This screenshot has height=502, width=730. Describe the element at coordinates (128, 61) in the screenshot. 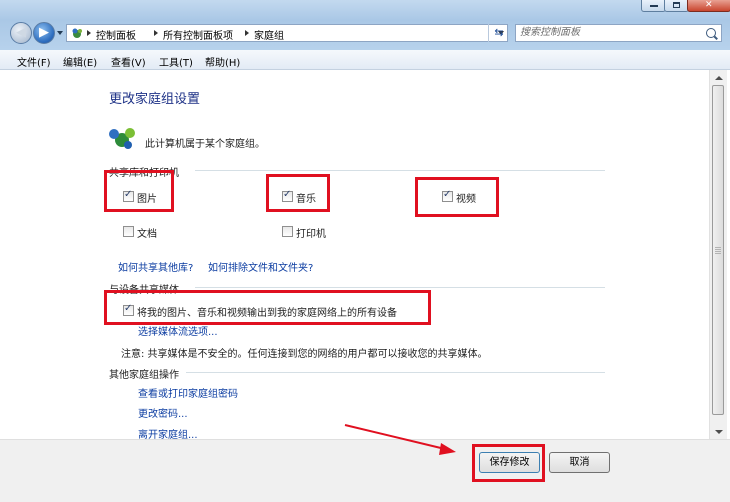

I see `menu-view: 查看(V)` at that location.